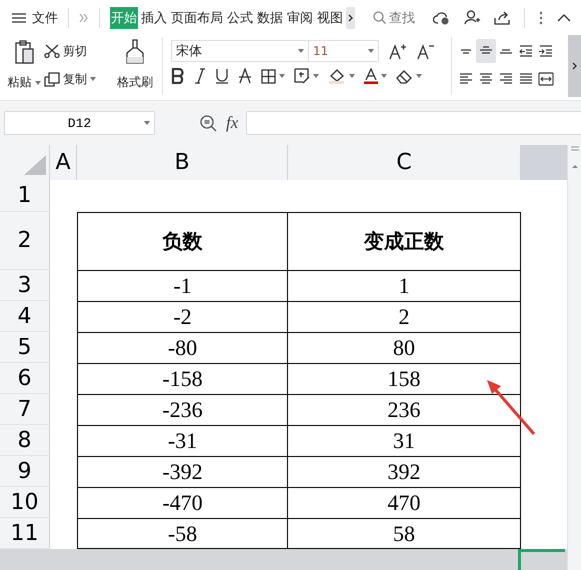  I want to click on more-tabs-button, so click(350, 17).